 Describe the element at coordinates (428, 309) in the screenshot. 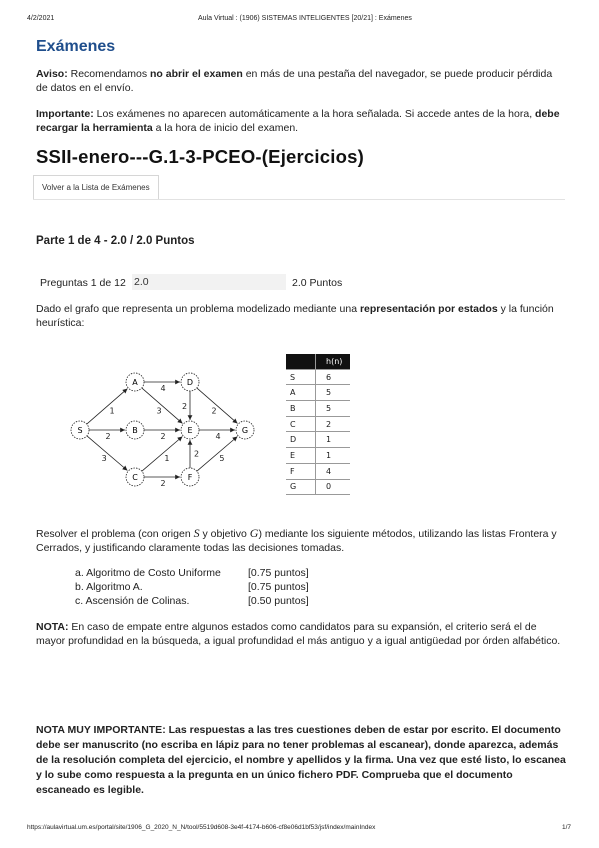

I see `statement-bold: representación por estados` at that location.